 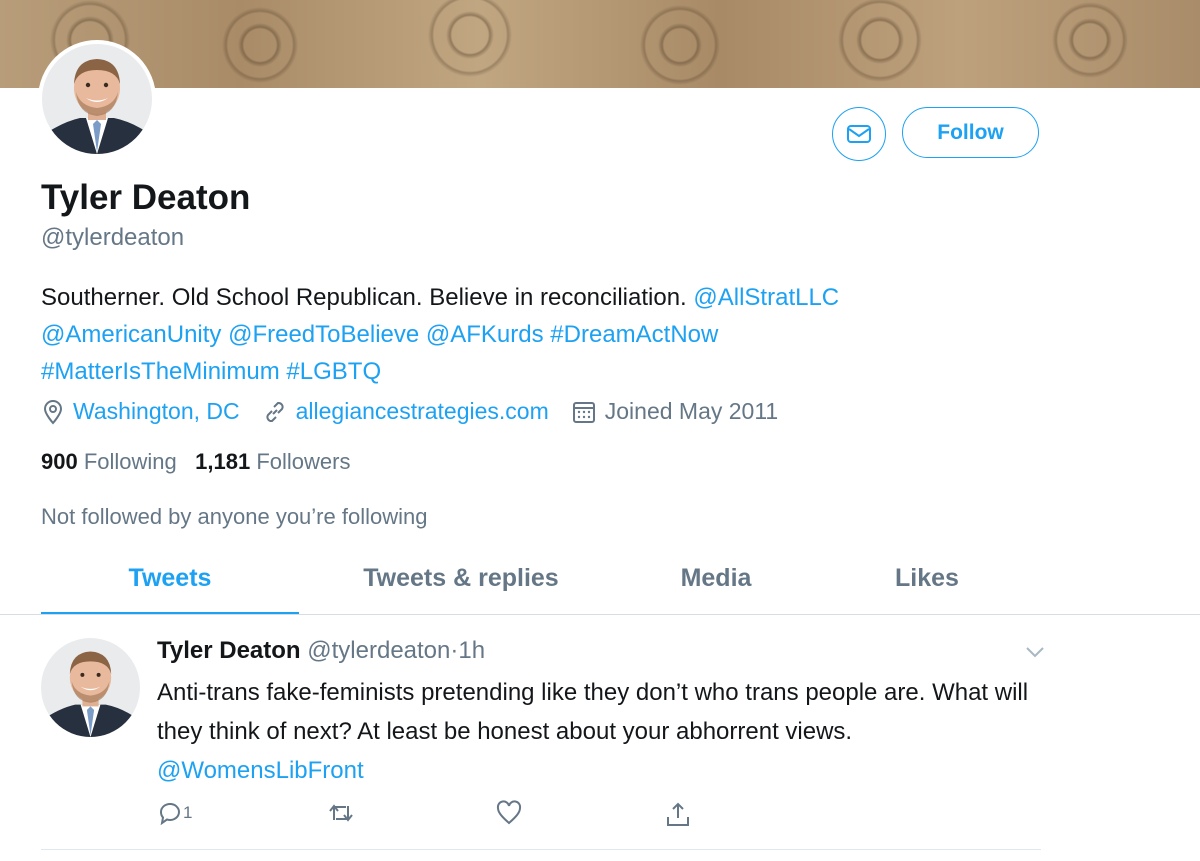 What do you see at coordinates (275, 411) in the screenshot?
I see `link-icon` at bounding box center [275, 411].